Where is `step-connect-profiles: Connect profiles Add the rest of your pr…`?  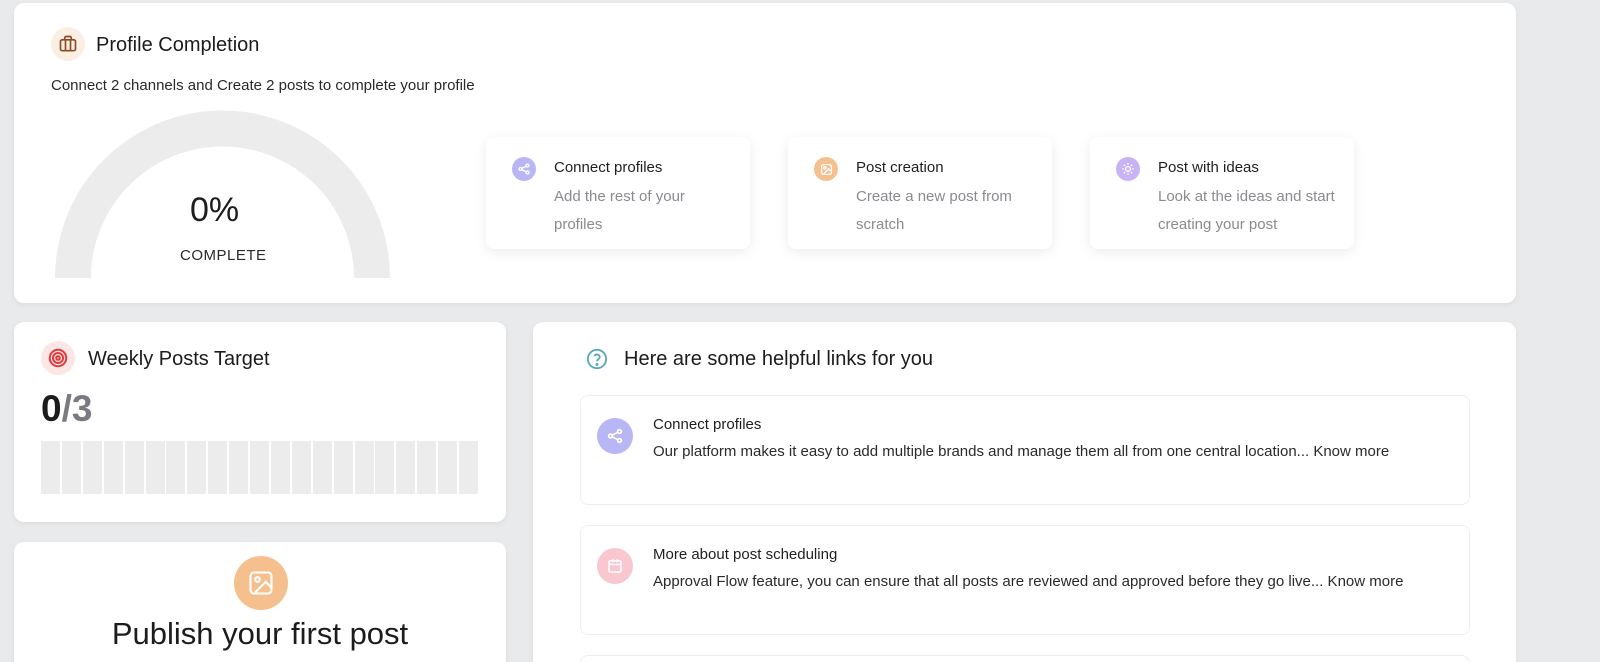 step-connect-profiles: Connect profiles Add the rest of your pr… is located at coordinates (618, 193).